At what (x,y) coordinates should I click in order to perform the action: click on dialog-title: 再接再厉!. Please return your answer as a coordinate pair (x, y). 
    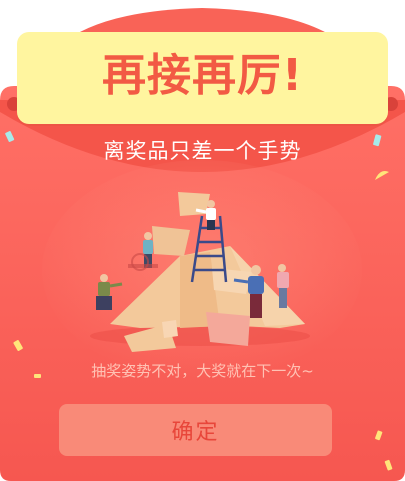
    Looking at the image, I should click on (202, 75).